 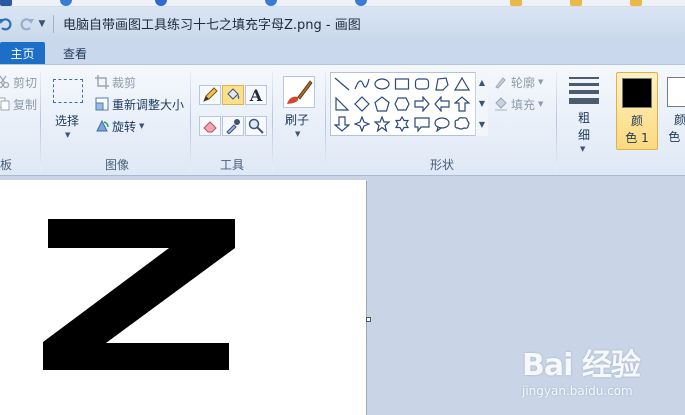 What do you see at coordinates (442, 165) in the screenshot?
I see `shapes-group-label: 形状` at bounding box center [442, 165].